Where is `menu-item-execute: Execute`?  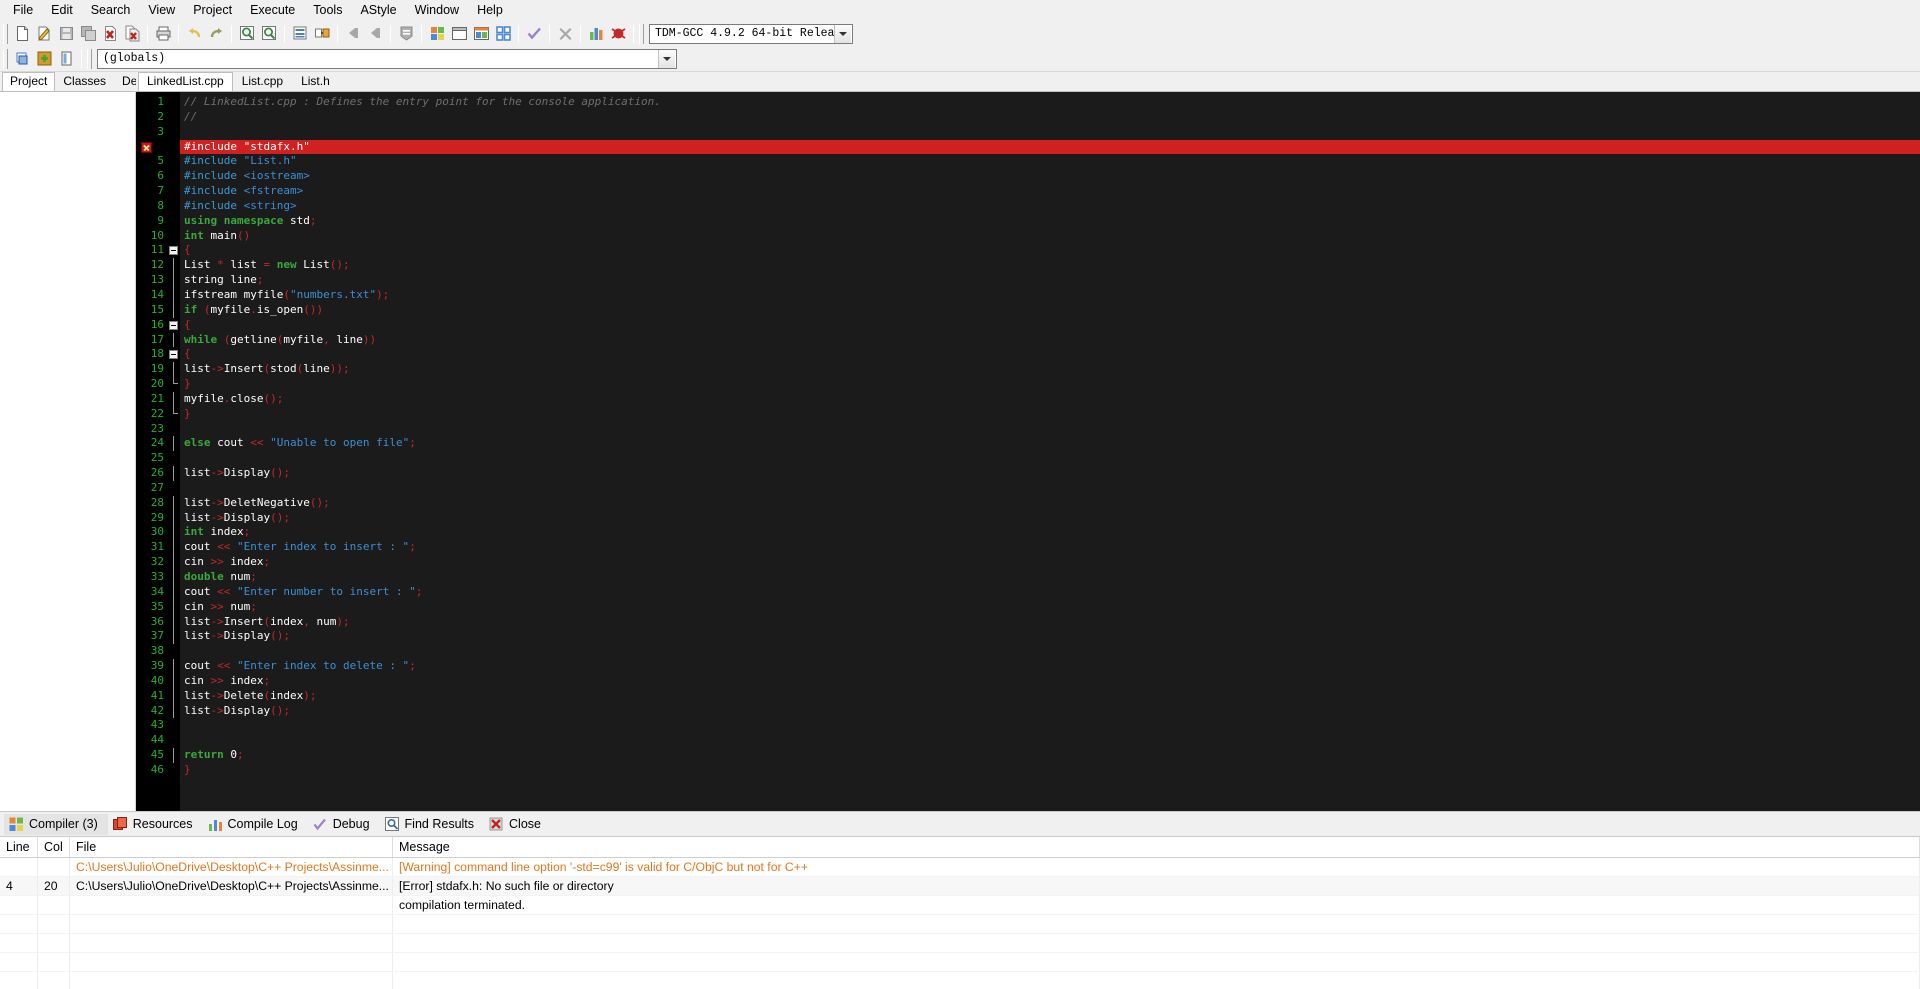
menu-item-execute: Execute is located at coordinates (272, 10).